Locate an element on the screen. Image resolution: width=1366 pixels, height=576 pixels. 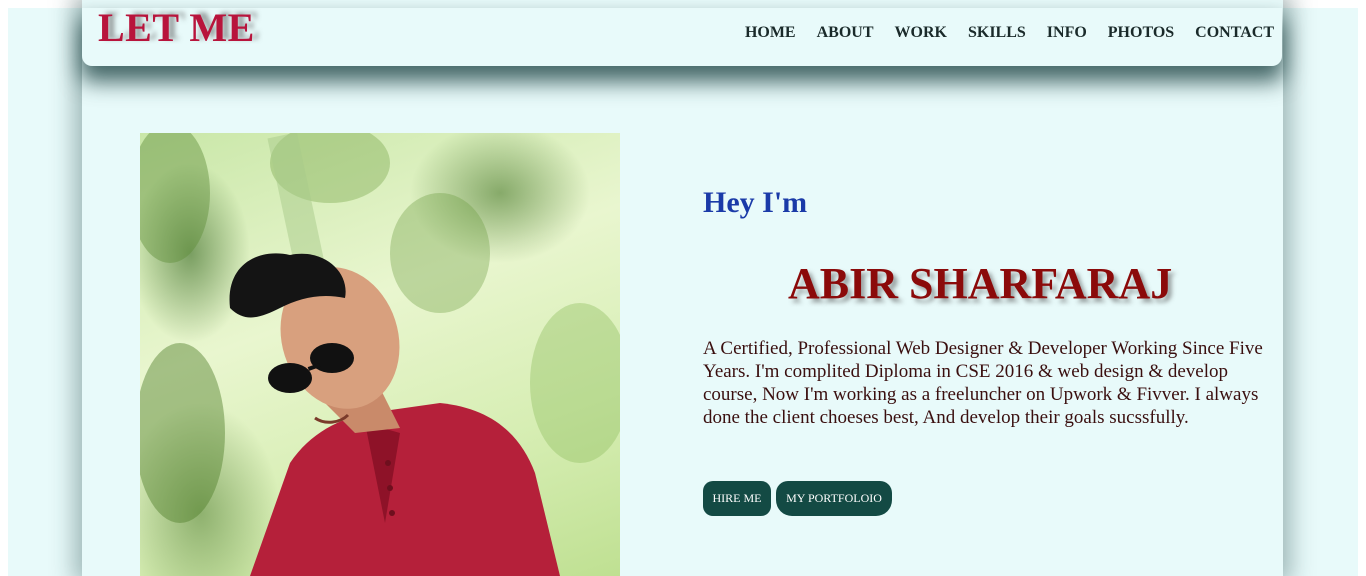
nav-item-info: INFO is located at coordinates (1067, 33).